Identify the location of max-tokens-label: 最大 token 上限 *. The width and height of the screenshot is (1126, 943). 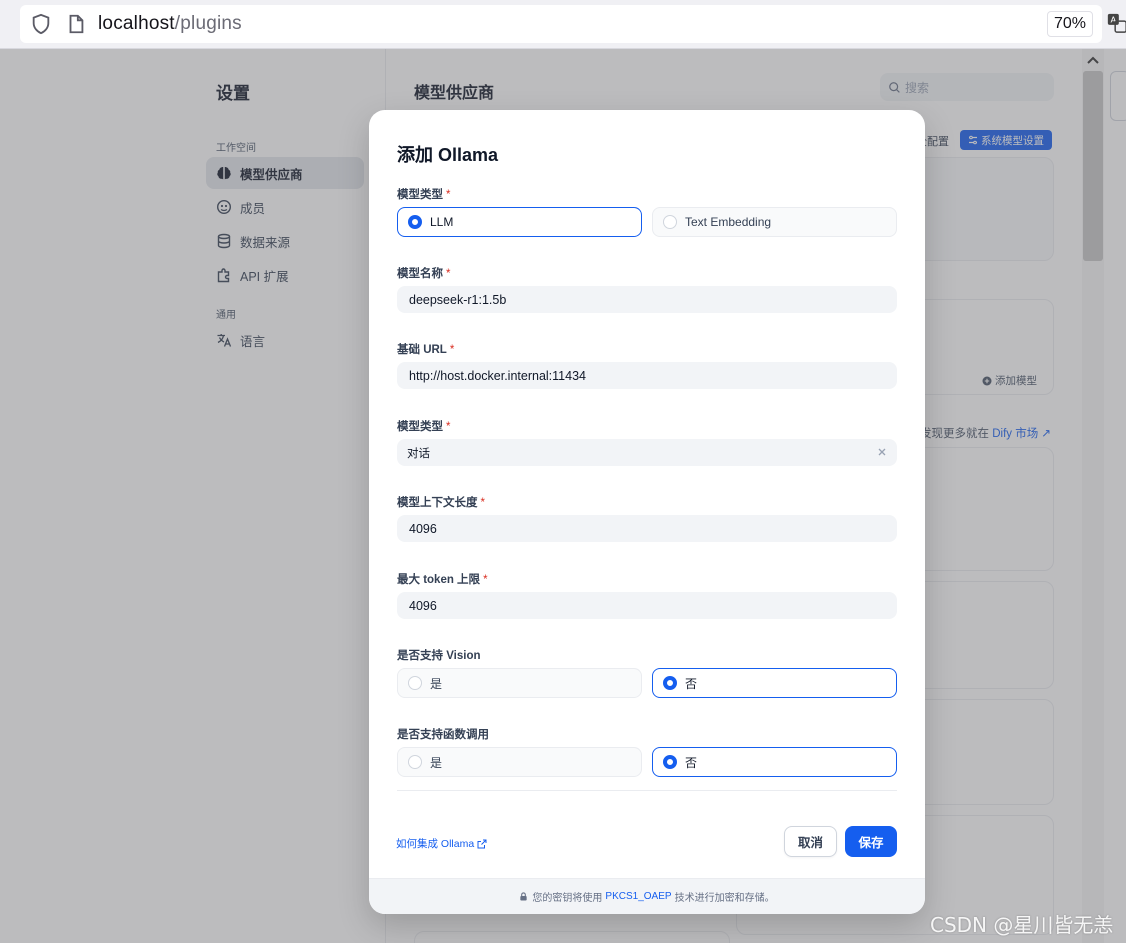
(442, 579).